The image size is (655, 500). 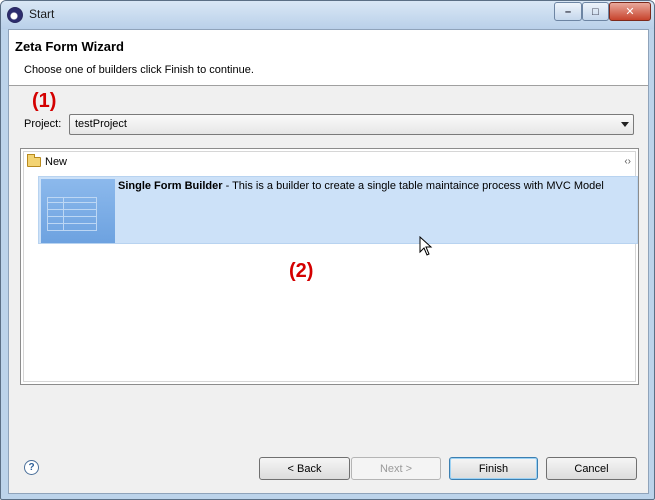 I want to click on maximize-icon: □, so click(x=595, y=11).